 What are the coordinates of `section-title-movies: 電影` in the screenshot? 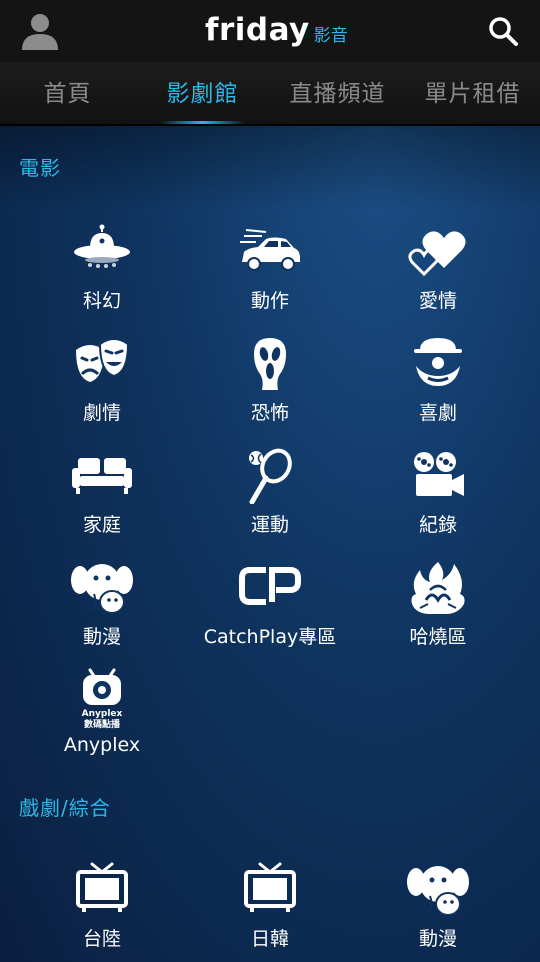 It's located at (40, 168).